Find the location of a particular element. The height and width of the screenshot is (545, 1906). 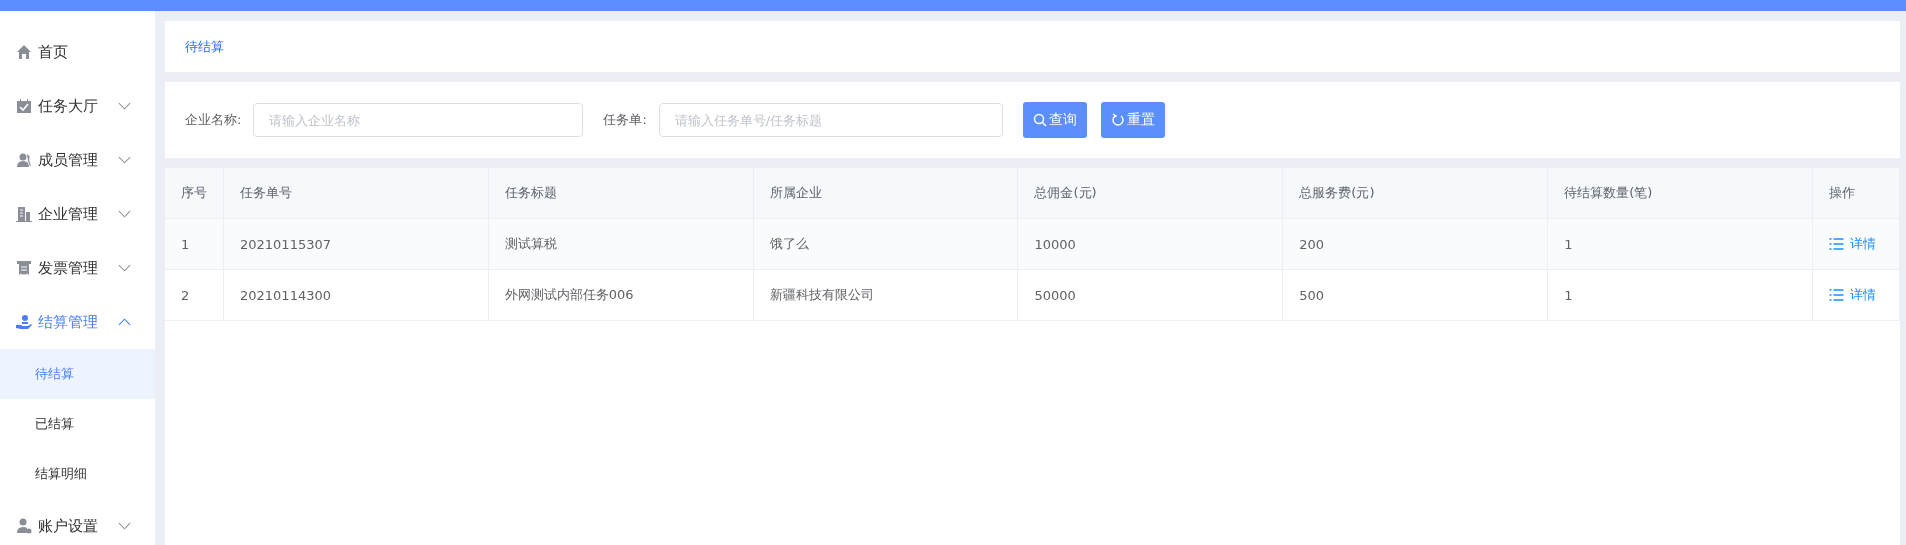

table-cell: 500 is located at coordinates (1415, 295).